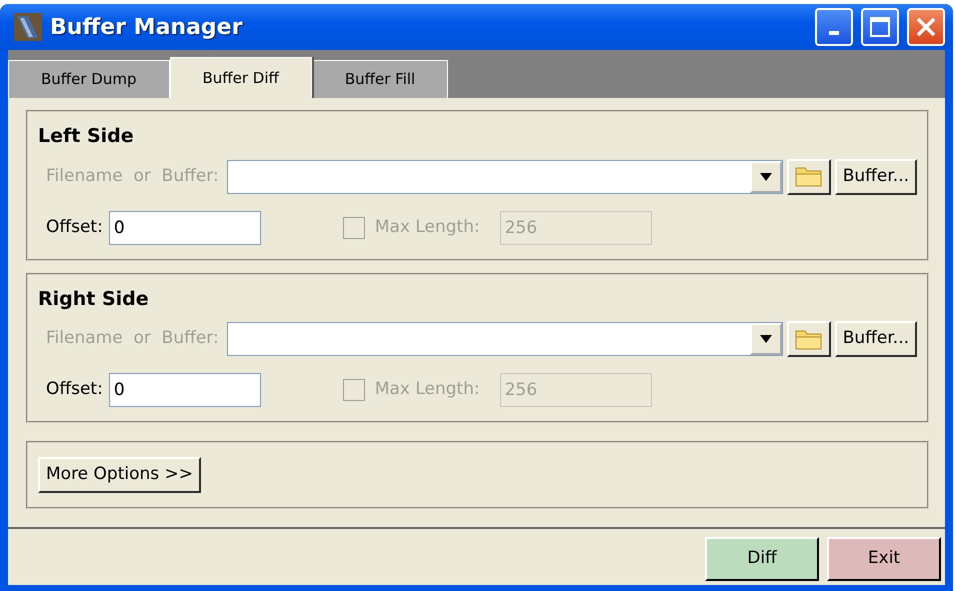  What do you see at coordinates (94, 299) in the screenshot?
I see `section-title: Right Side` at bounding box center [94, 299].